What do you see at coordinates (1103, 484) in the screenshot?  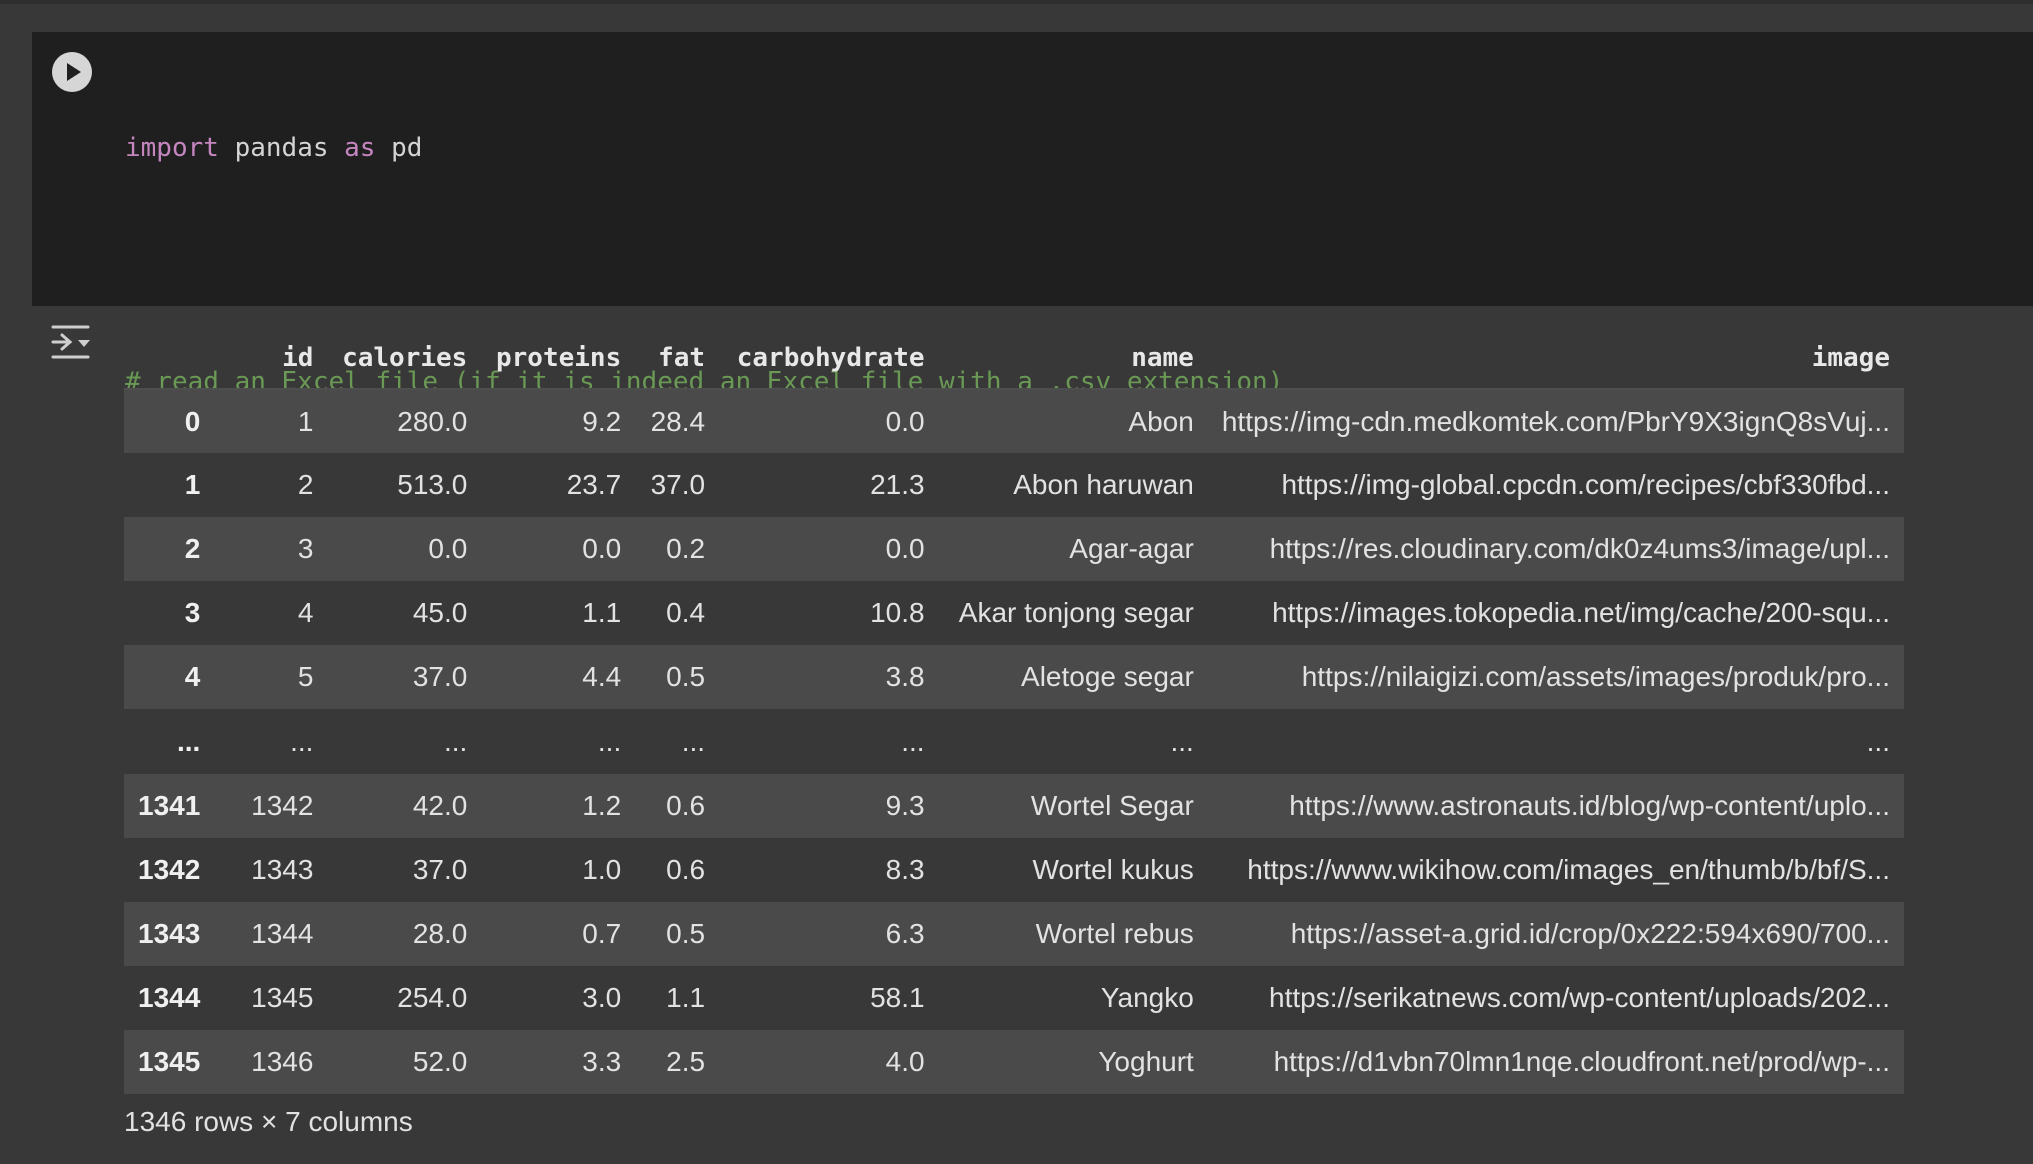 I see `cell-name: Abon haruwan` at bounding box center [1103, 484].